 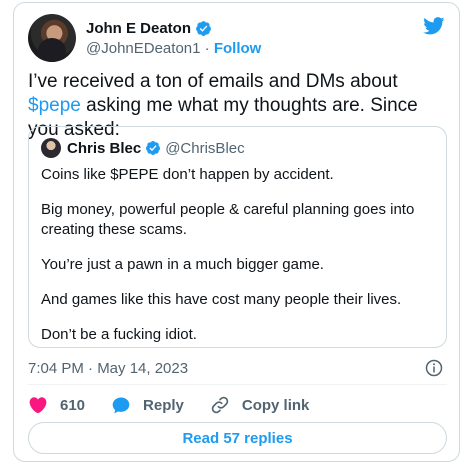 I want to click on quoted-author-name: Chris Blec, so click(x=104, y=148).